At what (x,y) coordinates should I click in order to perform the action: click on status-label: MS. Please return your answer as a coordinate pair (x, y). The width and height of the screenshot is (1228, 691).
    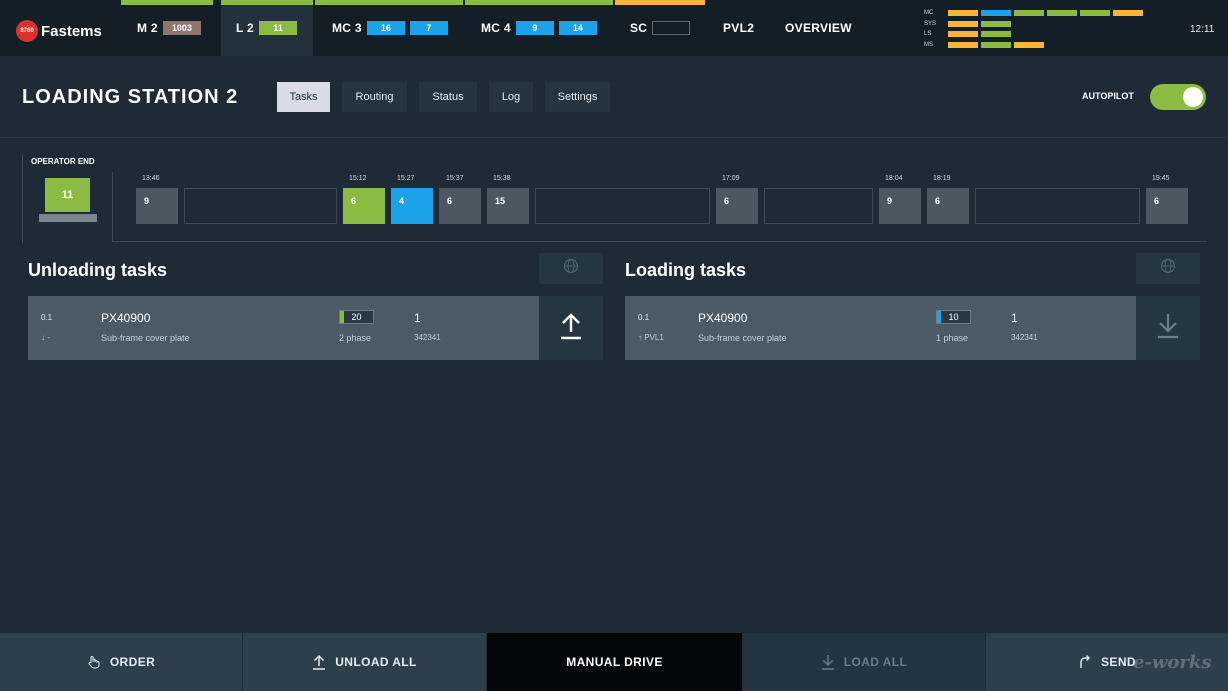
    Looking at the image, I should click on (928, 44).